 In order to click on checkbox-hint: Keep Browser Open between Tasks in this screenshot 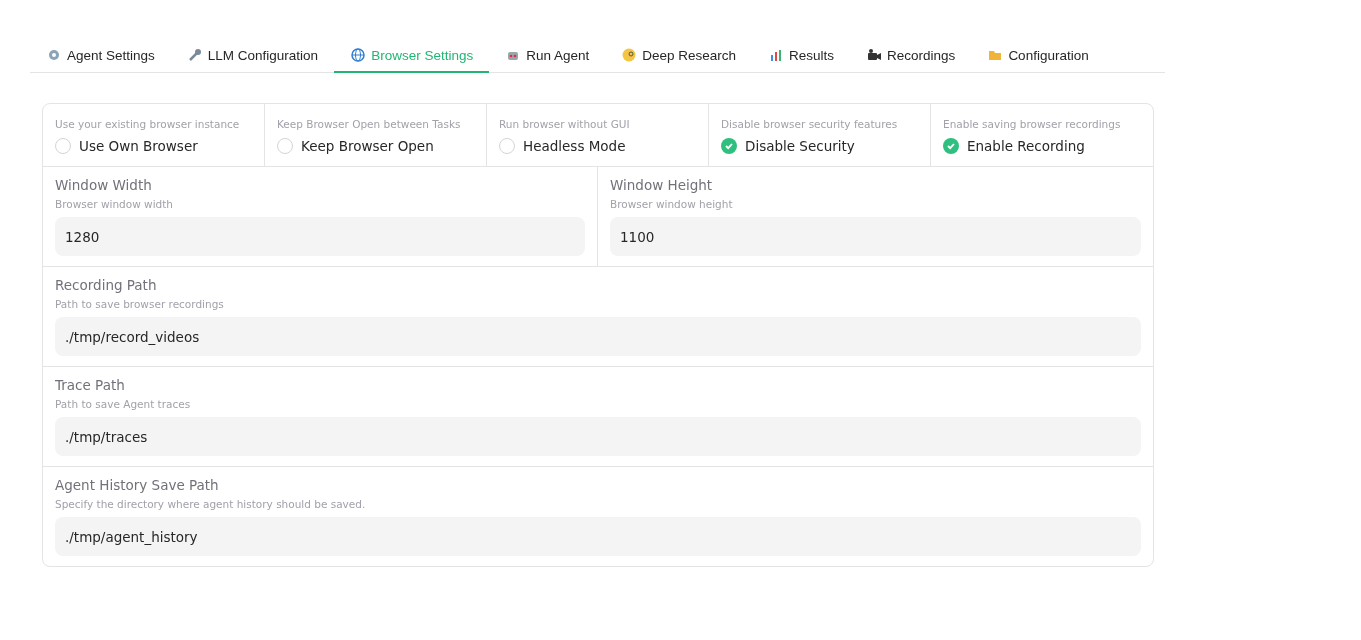, I will do `click(369, 124)`.